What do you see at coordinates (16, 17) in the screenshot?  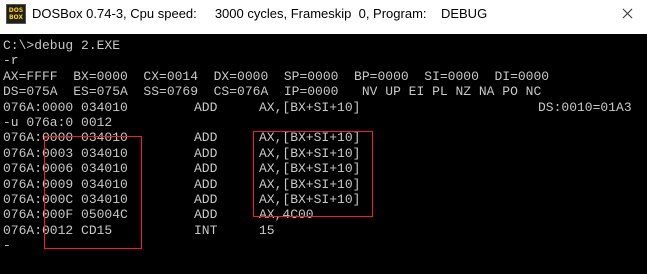 I see `icon-text-bottom: BOX` at bounding box center [16, 17].